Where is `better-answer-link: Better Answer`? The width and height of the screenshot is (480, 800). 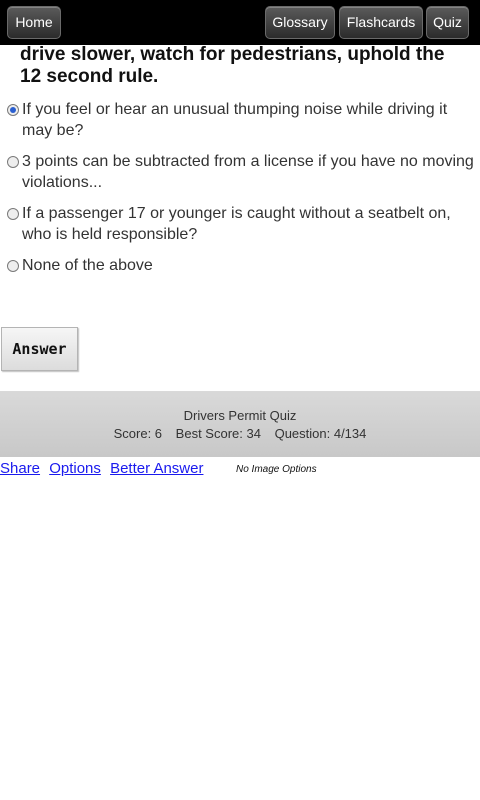
better-answer-link: Better Answer is located at coordinates (156, 468).